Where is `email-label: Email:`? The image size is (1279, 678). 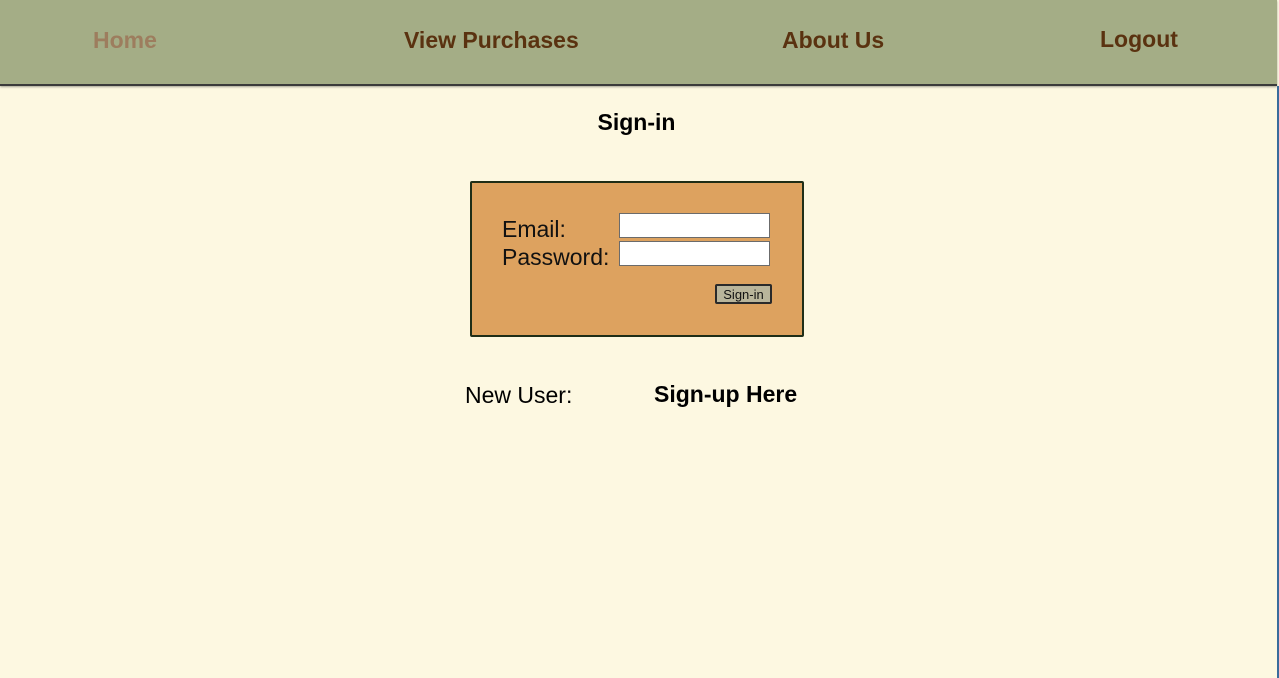 email-label: Email: is located at coordinates (534, 229).